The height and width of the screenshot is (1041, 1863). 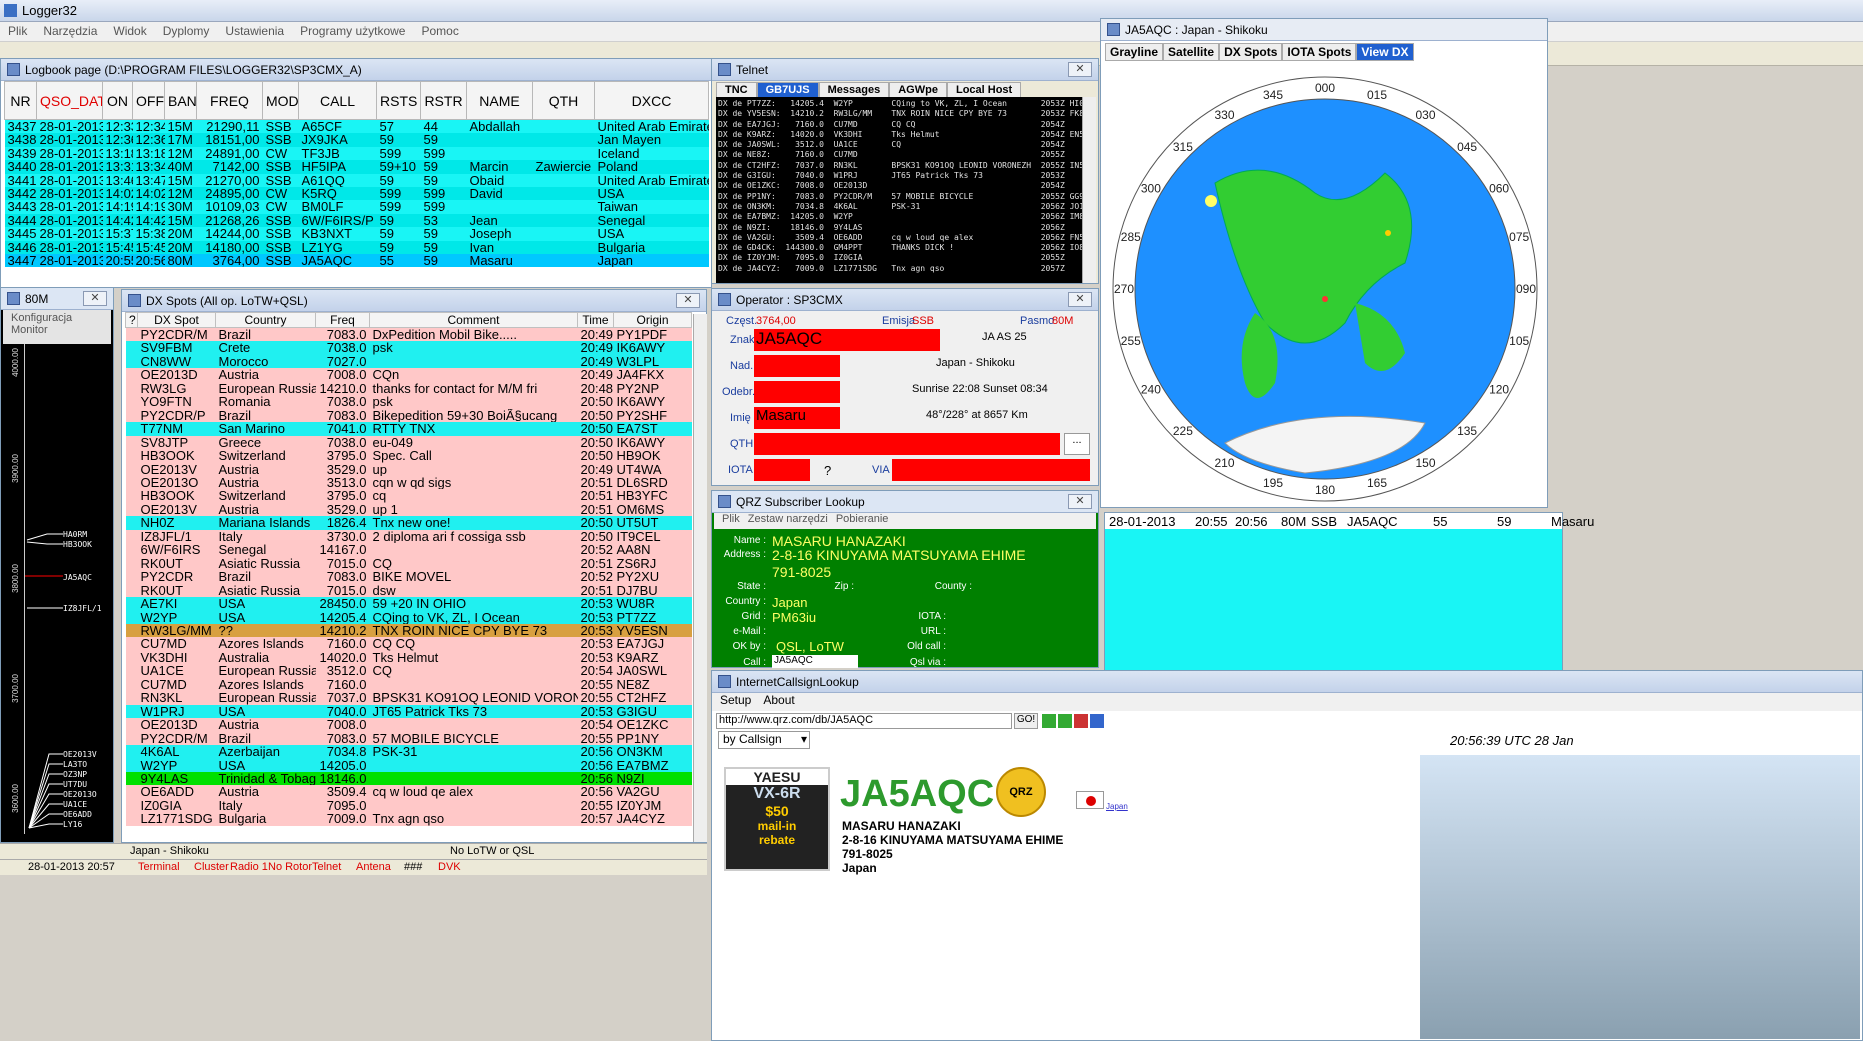 I want to click on refresh-icon, so click(x=1097, y=721).